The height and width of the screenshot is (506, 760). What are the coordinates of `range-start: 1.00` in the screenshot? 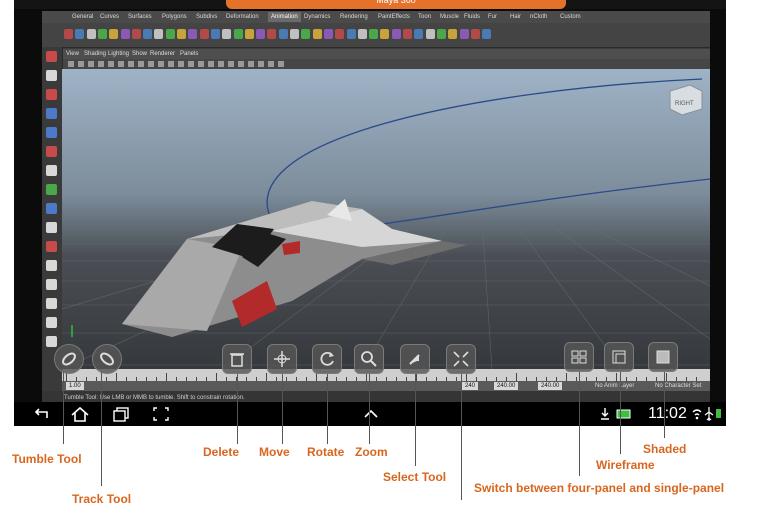 It's located at (75, 386).